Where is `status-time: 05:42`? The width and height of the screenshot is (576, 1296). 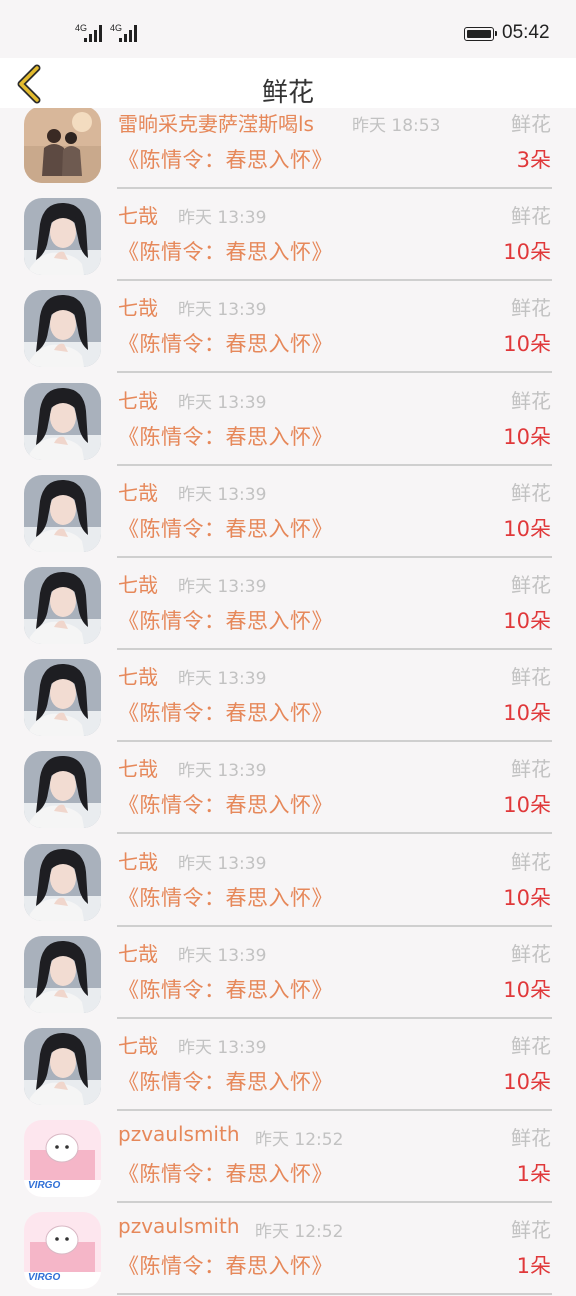 status-time: 05:42 is located at coordinates (526, 32).